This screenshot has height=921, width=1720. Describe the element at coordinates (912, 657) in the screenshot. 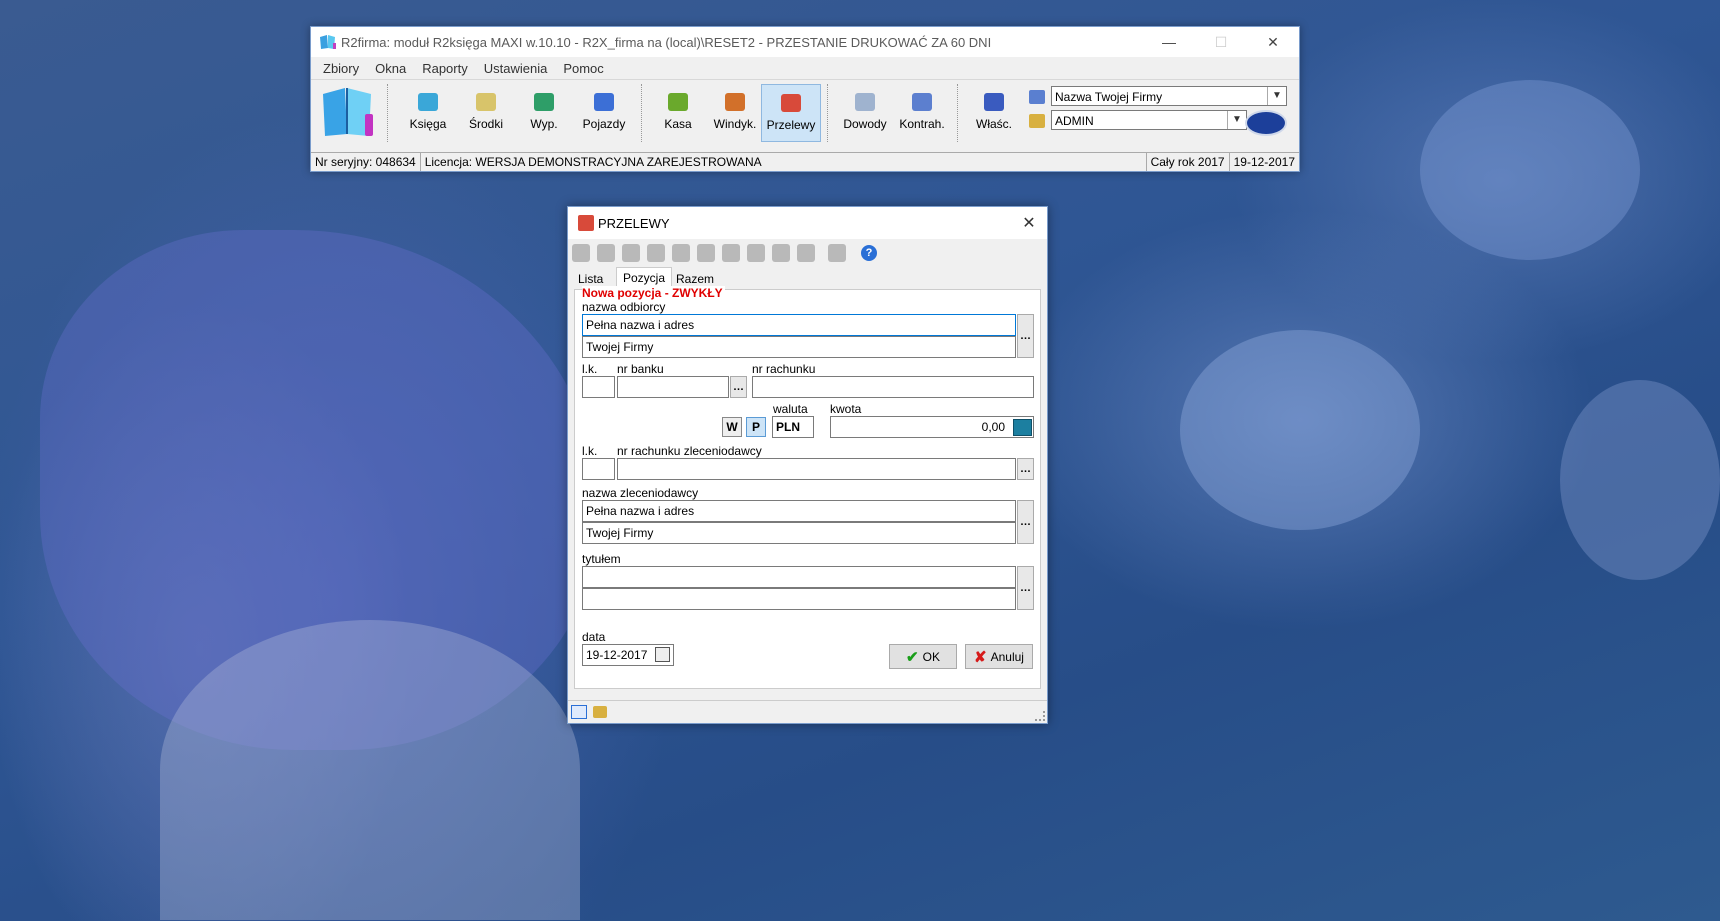

I see `checkmark-icon: ✔` at that location.